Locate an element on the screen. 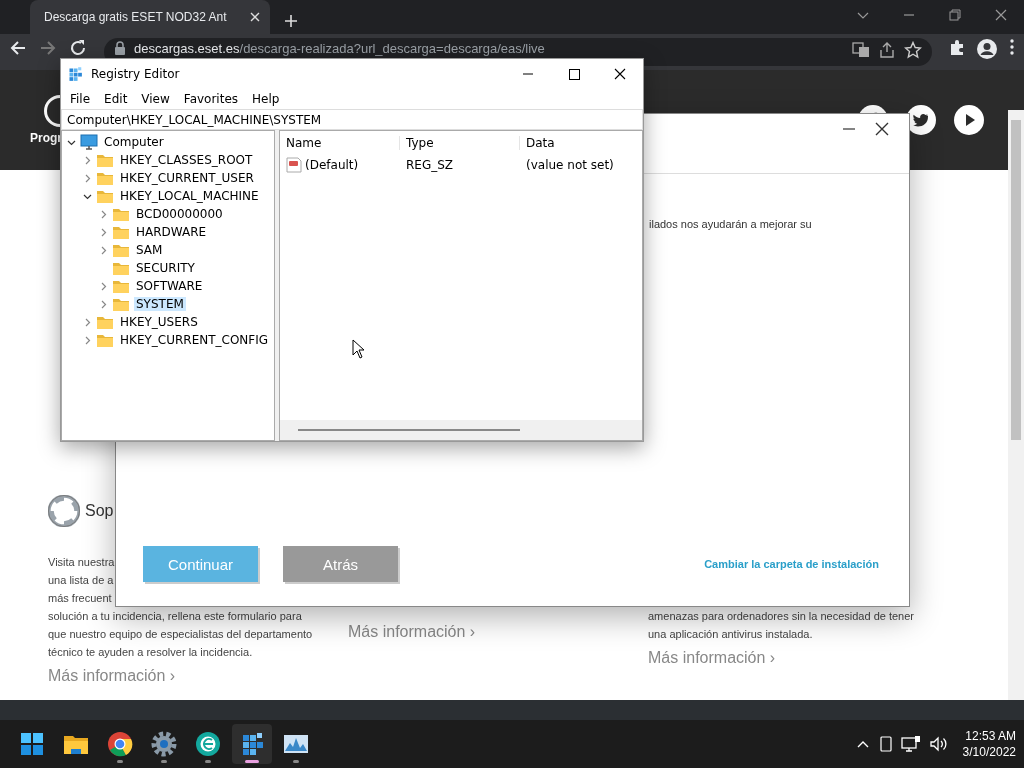 This screenshot has width=1024, height=768. scrollbar is located at coordinates (1016, 405).